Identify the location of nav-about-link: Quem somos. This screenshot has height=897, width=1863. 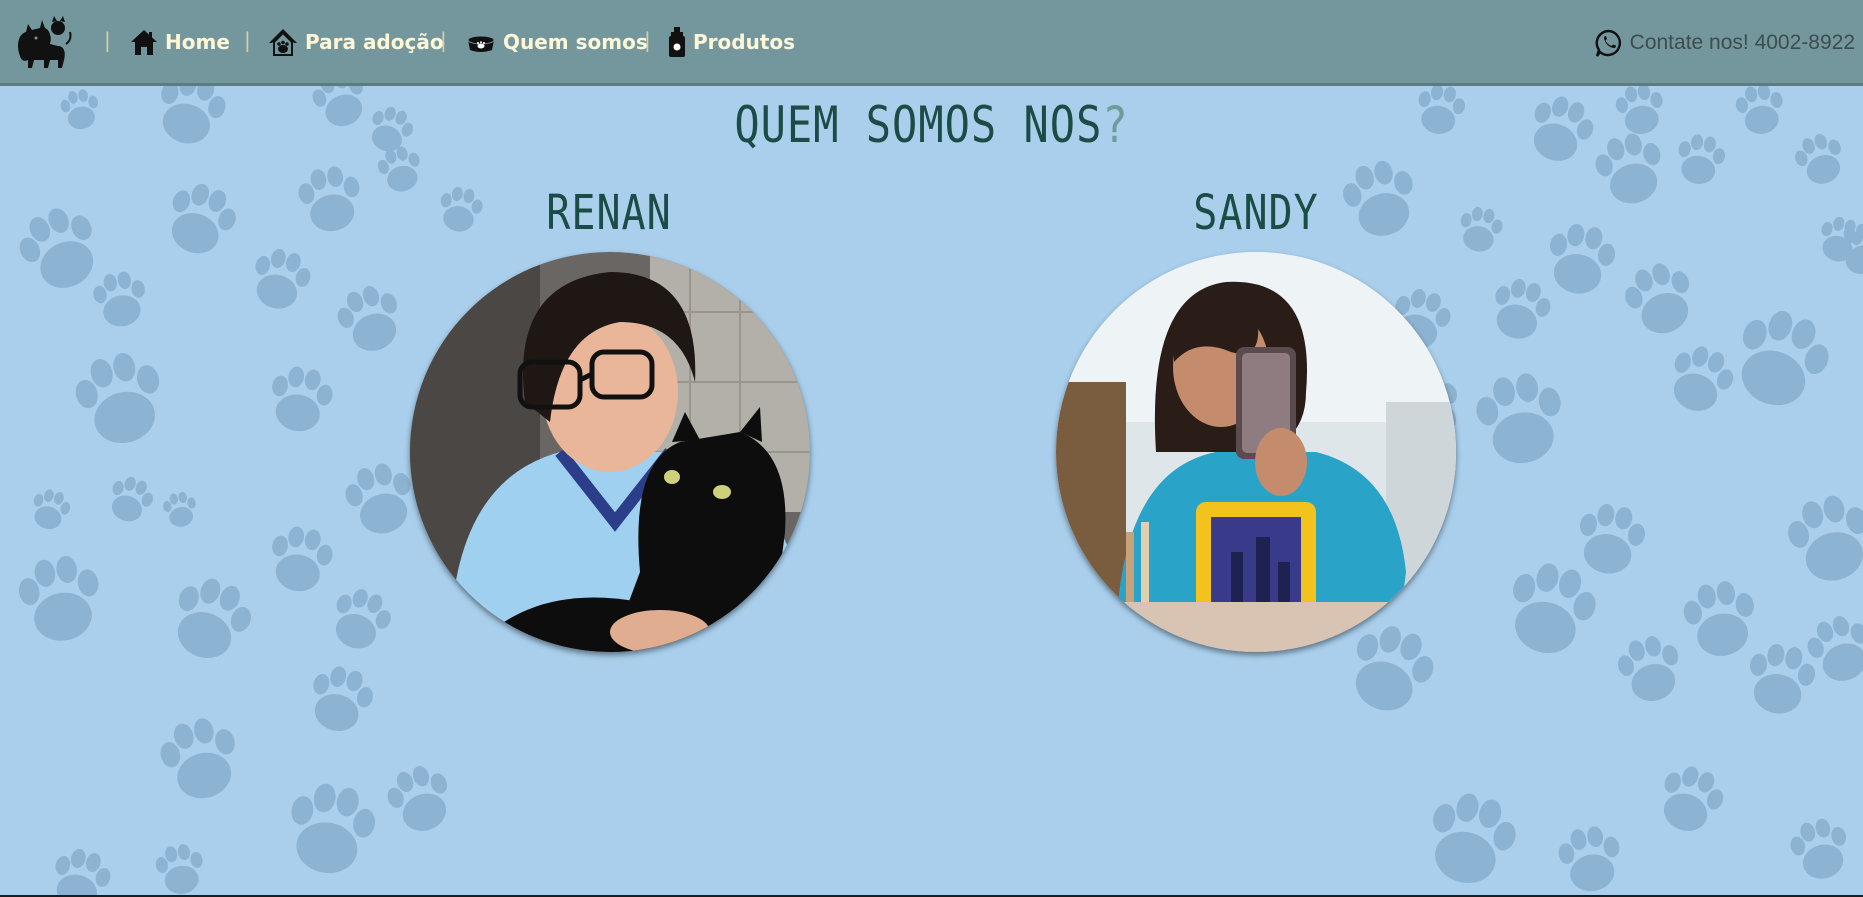
(557, 42).